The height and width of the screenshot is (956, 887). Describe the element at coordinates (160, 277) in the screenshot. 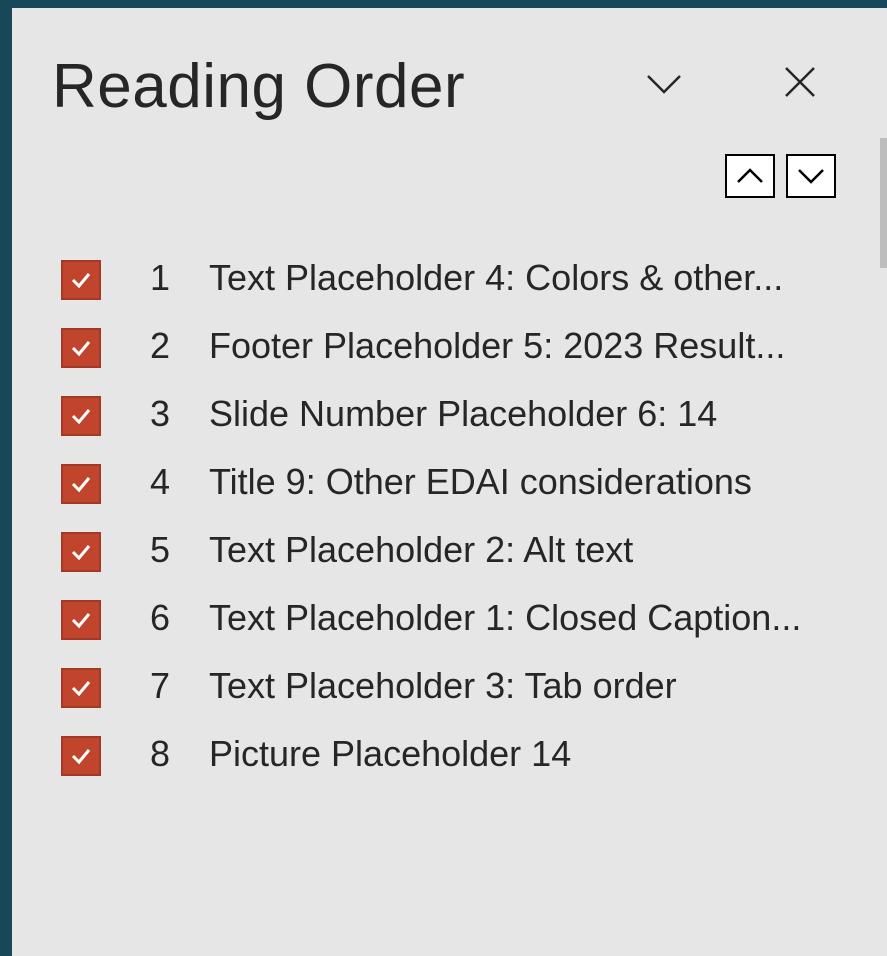

I see `item-number: 1` at that location.